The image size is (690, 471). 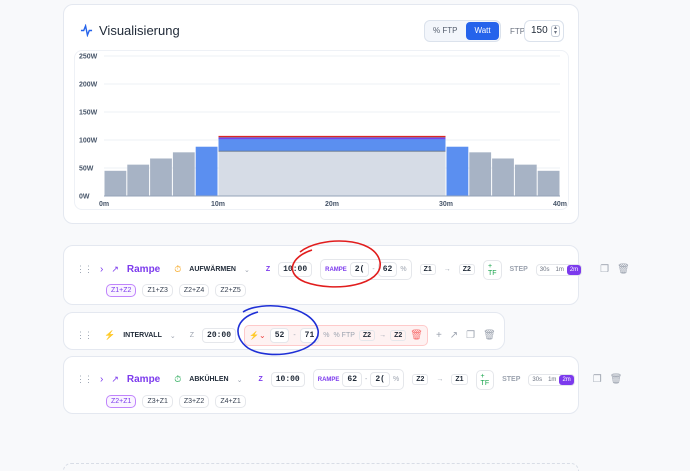 I want to click on red-annotation-circle, so click(x=336, y=264).